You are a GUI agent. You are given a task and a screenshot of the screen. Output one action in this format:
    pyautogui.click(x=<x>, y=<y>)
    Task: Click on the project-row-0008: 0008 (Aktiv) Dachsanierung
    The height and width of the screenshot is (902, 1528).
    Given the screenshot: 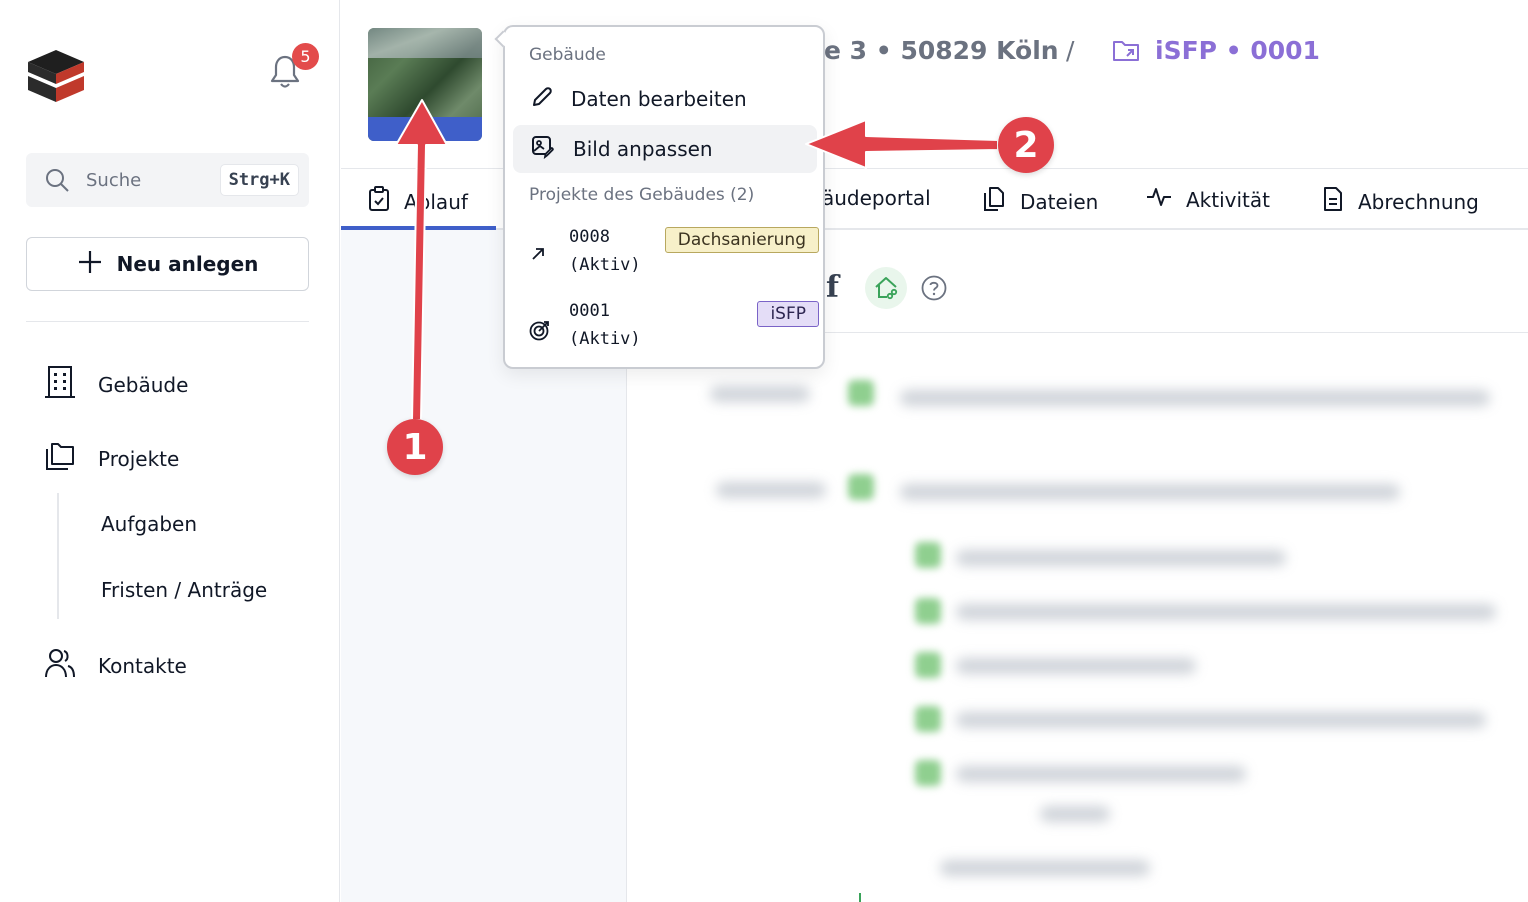 What is the action you would take?
    pyautogui.click(x=674, y=257)
    